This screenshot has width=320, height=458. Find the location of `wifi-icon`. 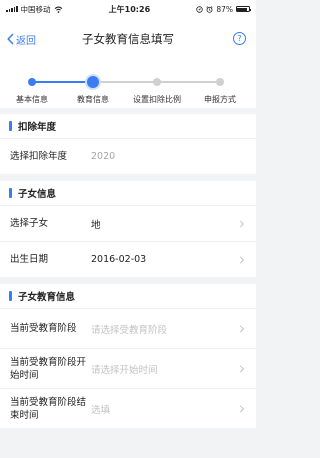

wifi-icon is located at coordinates (58, 9).